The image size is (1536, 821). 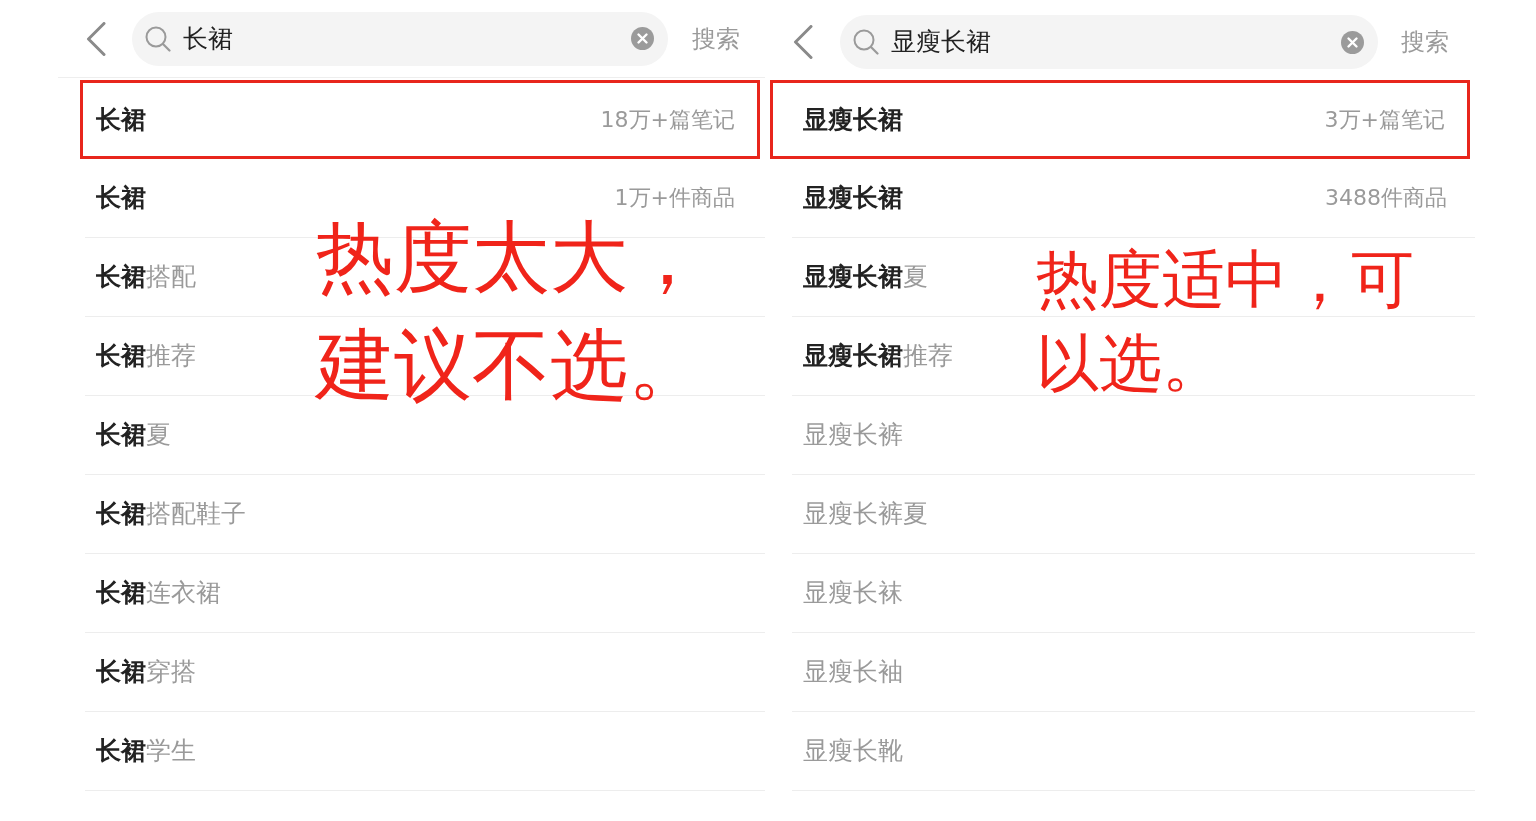 I want to click on result-count: 1万+件商品, so click(x=674, y=198).